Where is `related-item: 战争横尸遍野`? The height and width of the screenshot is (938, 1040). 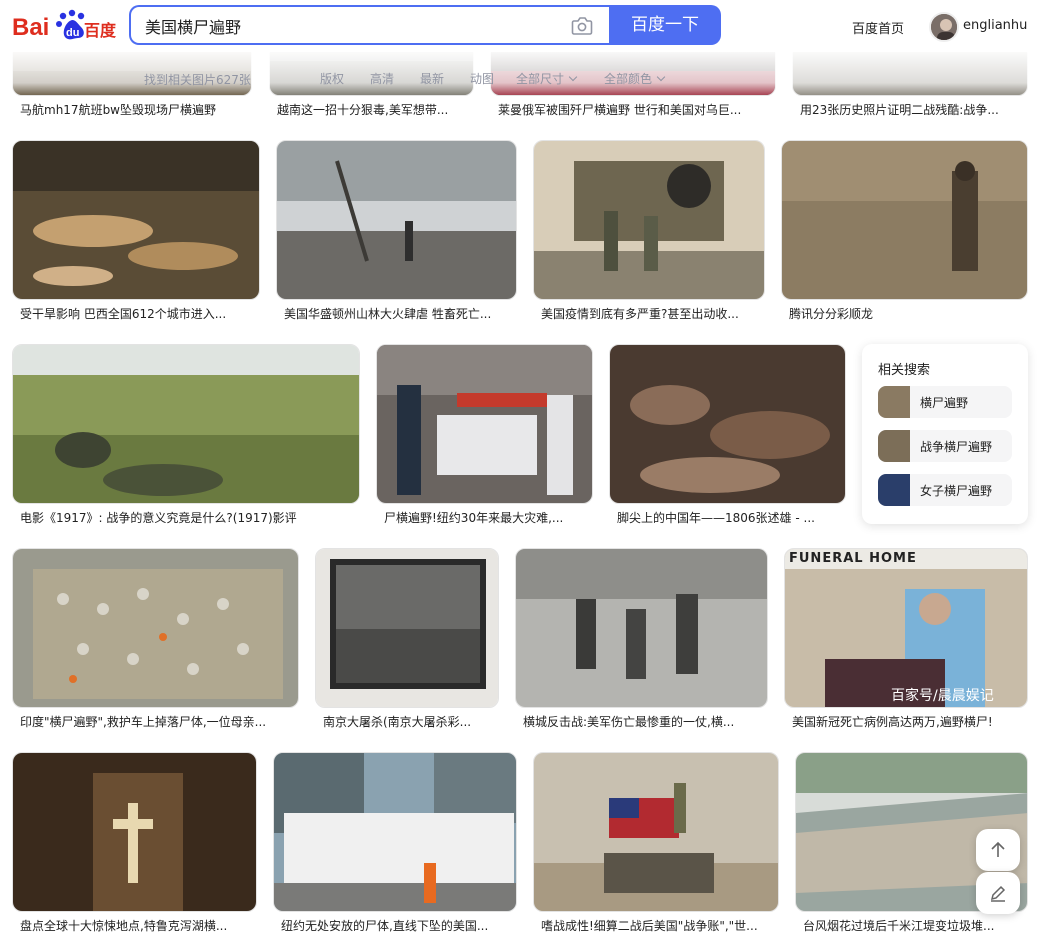
related-item: 战争横尸遍野 is located at coordinates (945, 446).